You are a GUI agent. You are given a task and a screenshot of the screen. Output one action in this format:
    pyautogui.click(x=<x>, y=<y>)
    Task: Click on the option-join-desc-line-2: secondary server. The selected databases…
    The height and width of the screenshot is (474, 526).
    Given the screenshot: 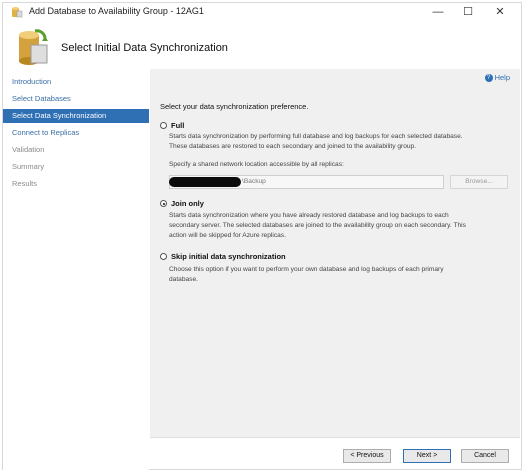 What is the action you would take?
    pyautogui.click(x=317, y=225)
    